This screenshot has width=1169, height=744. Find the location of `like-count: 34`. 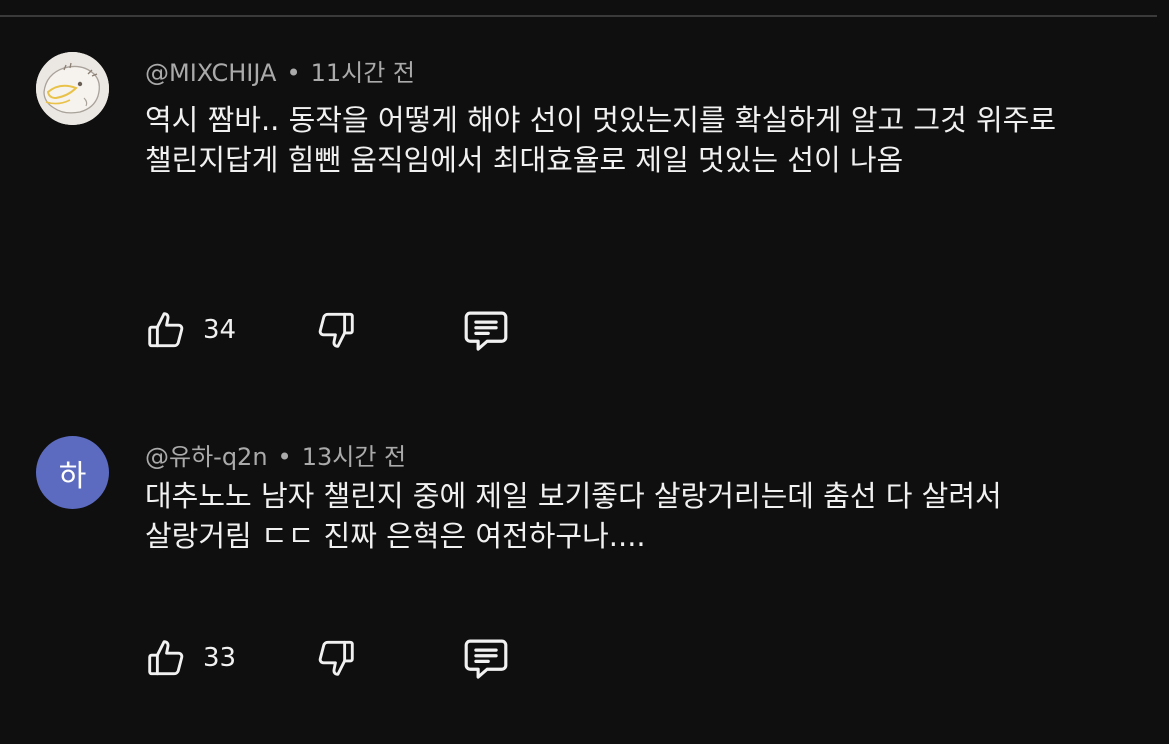

like-count: 34 is located at coordinates (220, 330).